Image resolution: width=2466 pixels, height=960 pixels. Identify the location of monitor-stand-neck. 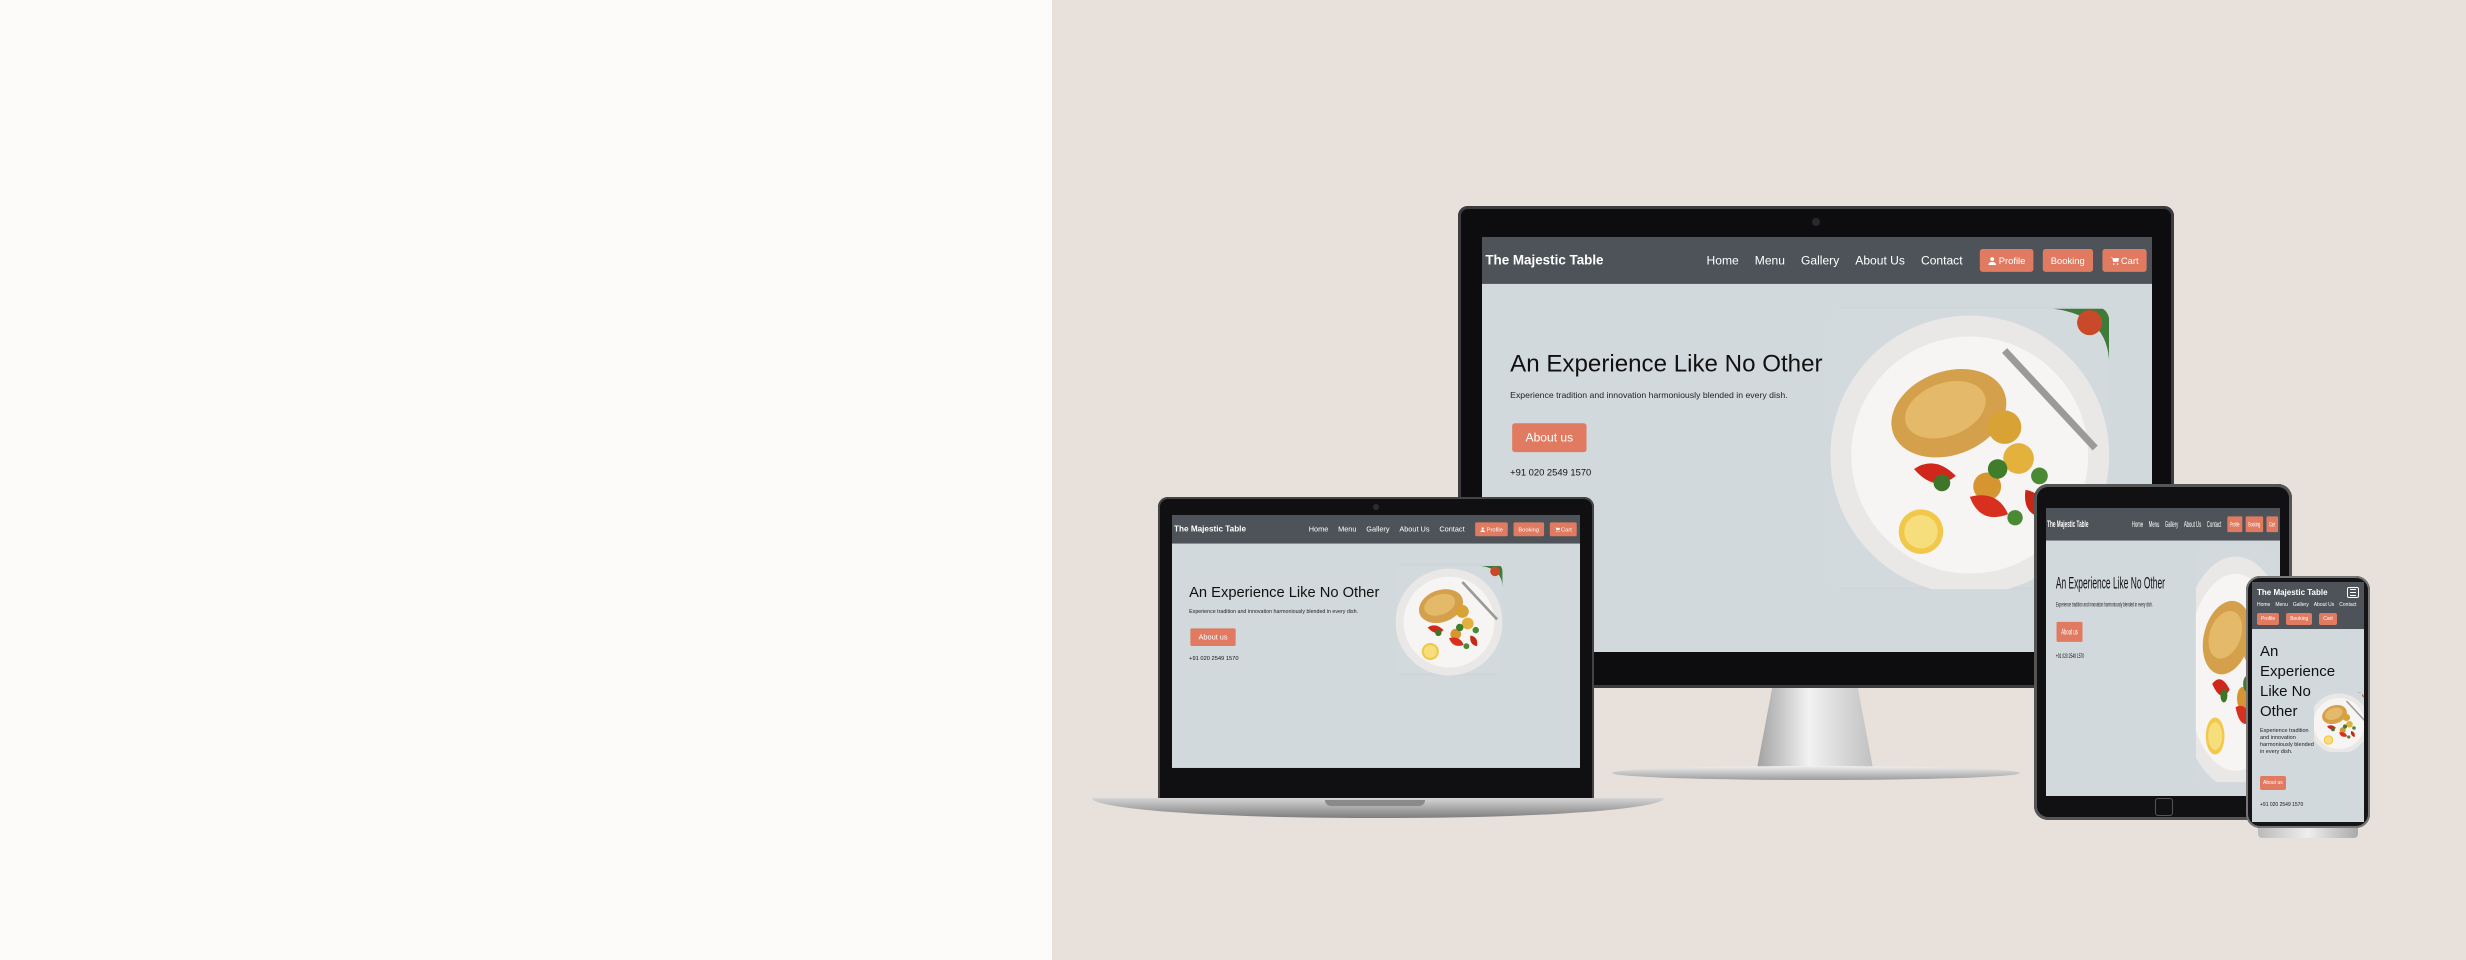
(1815, 728).